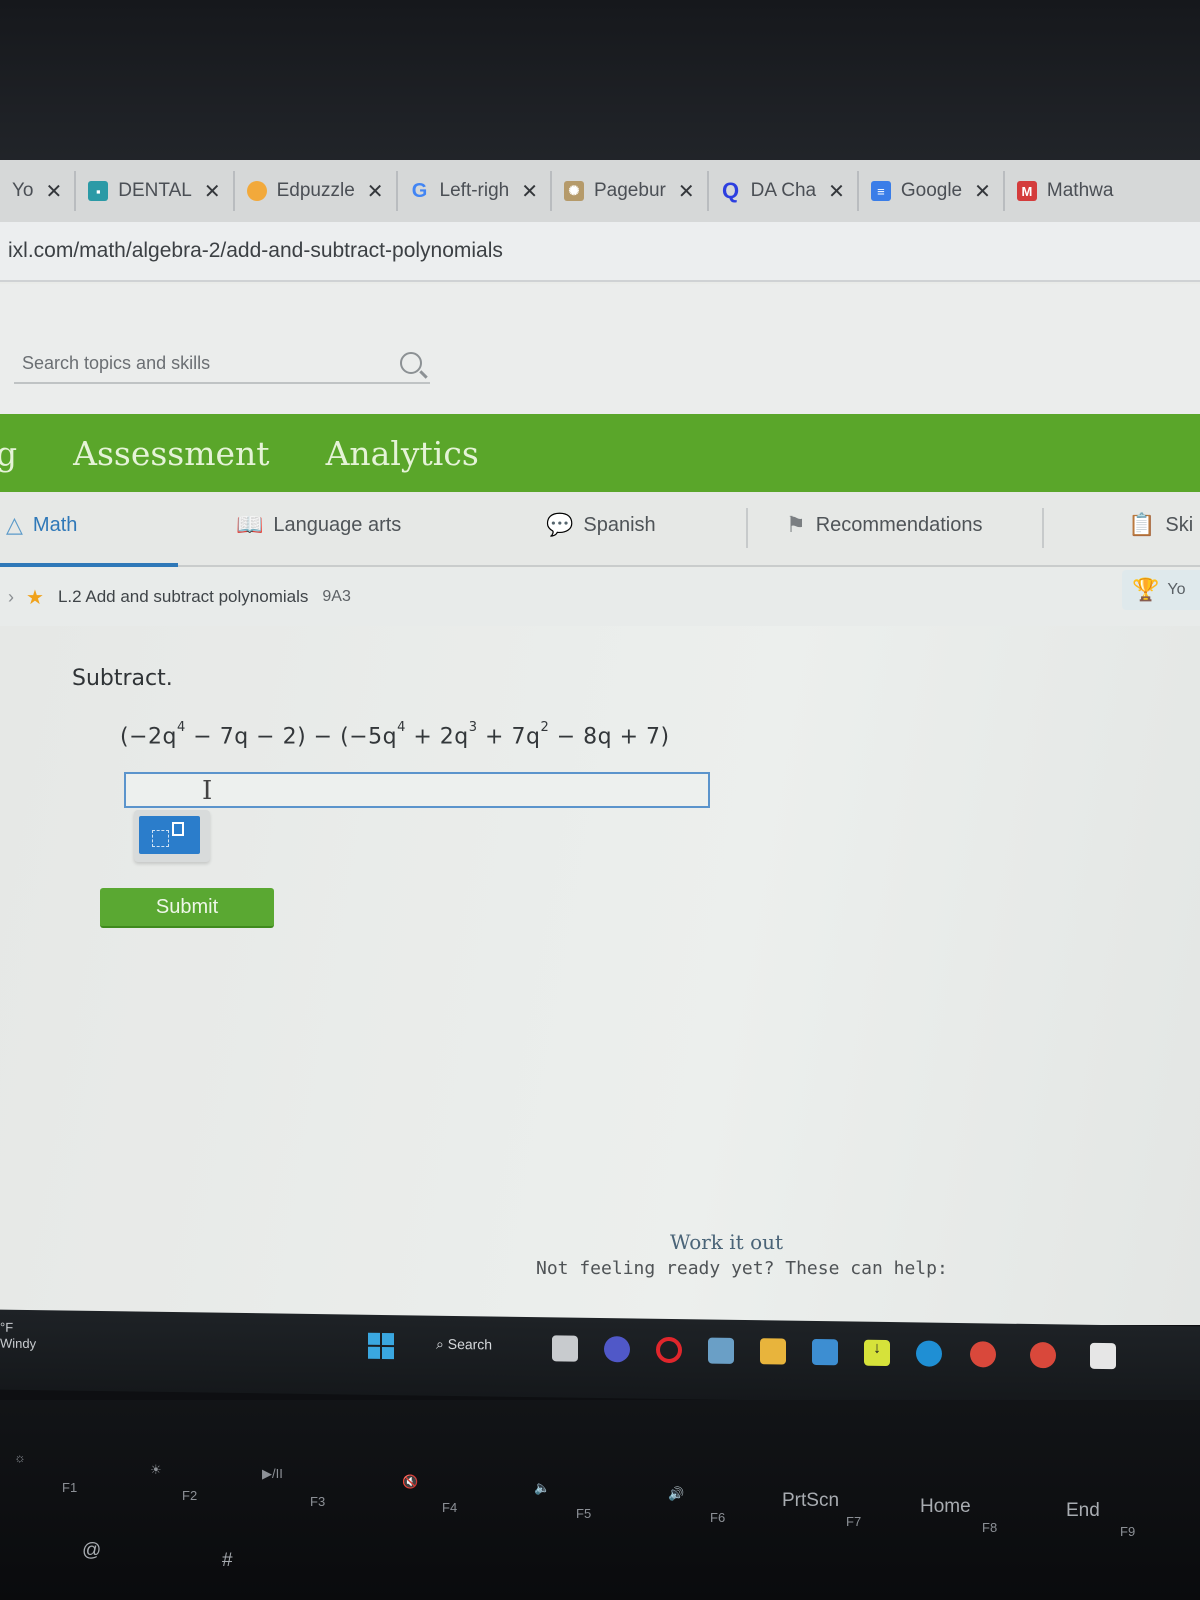 This screenshot has height=1600, width=1200. Describe the element at coordinates (373, 737) in the screenshot. I see `term: −5q` at that location.